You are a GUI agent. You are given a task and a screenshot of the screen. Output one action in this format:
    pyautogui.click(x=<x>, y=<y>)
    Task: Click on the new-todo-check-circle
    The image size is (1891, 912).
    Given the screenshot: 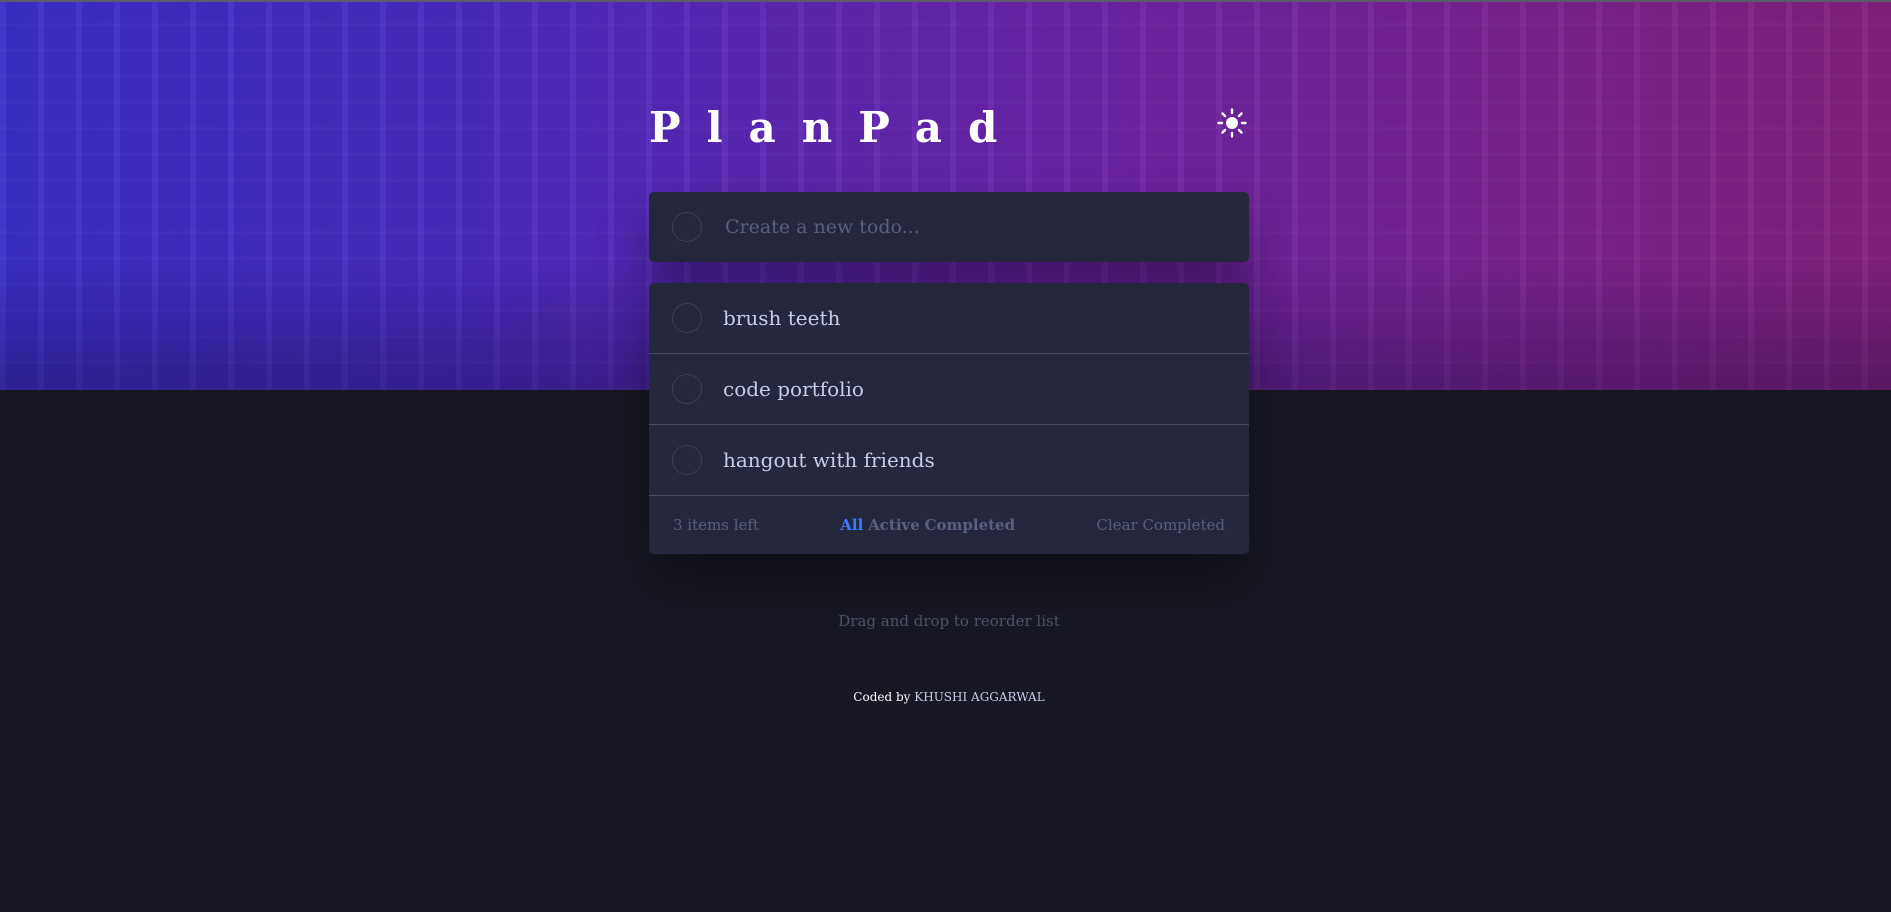 What is the action you would take?
    pyautogui.click(x=687, y=227)
    